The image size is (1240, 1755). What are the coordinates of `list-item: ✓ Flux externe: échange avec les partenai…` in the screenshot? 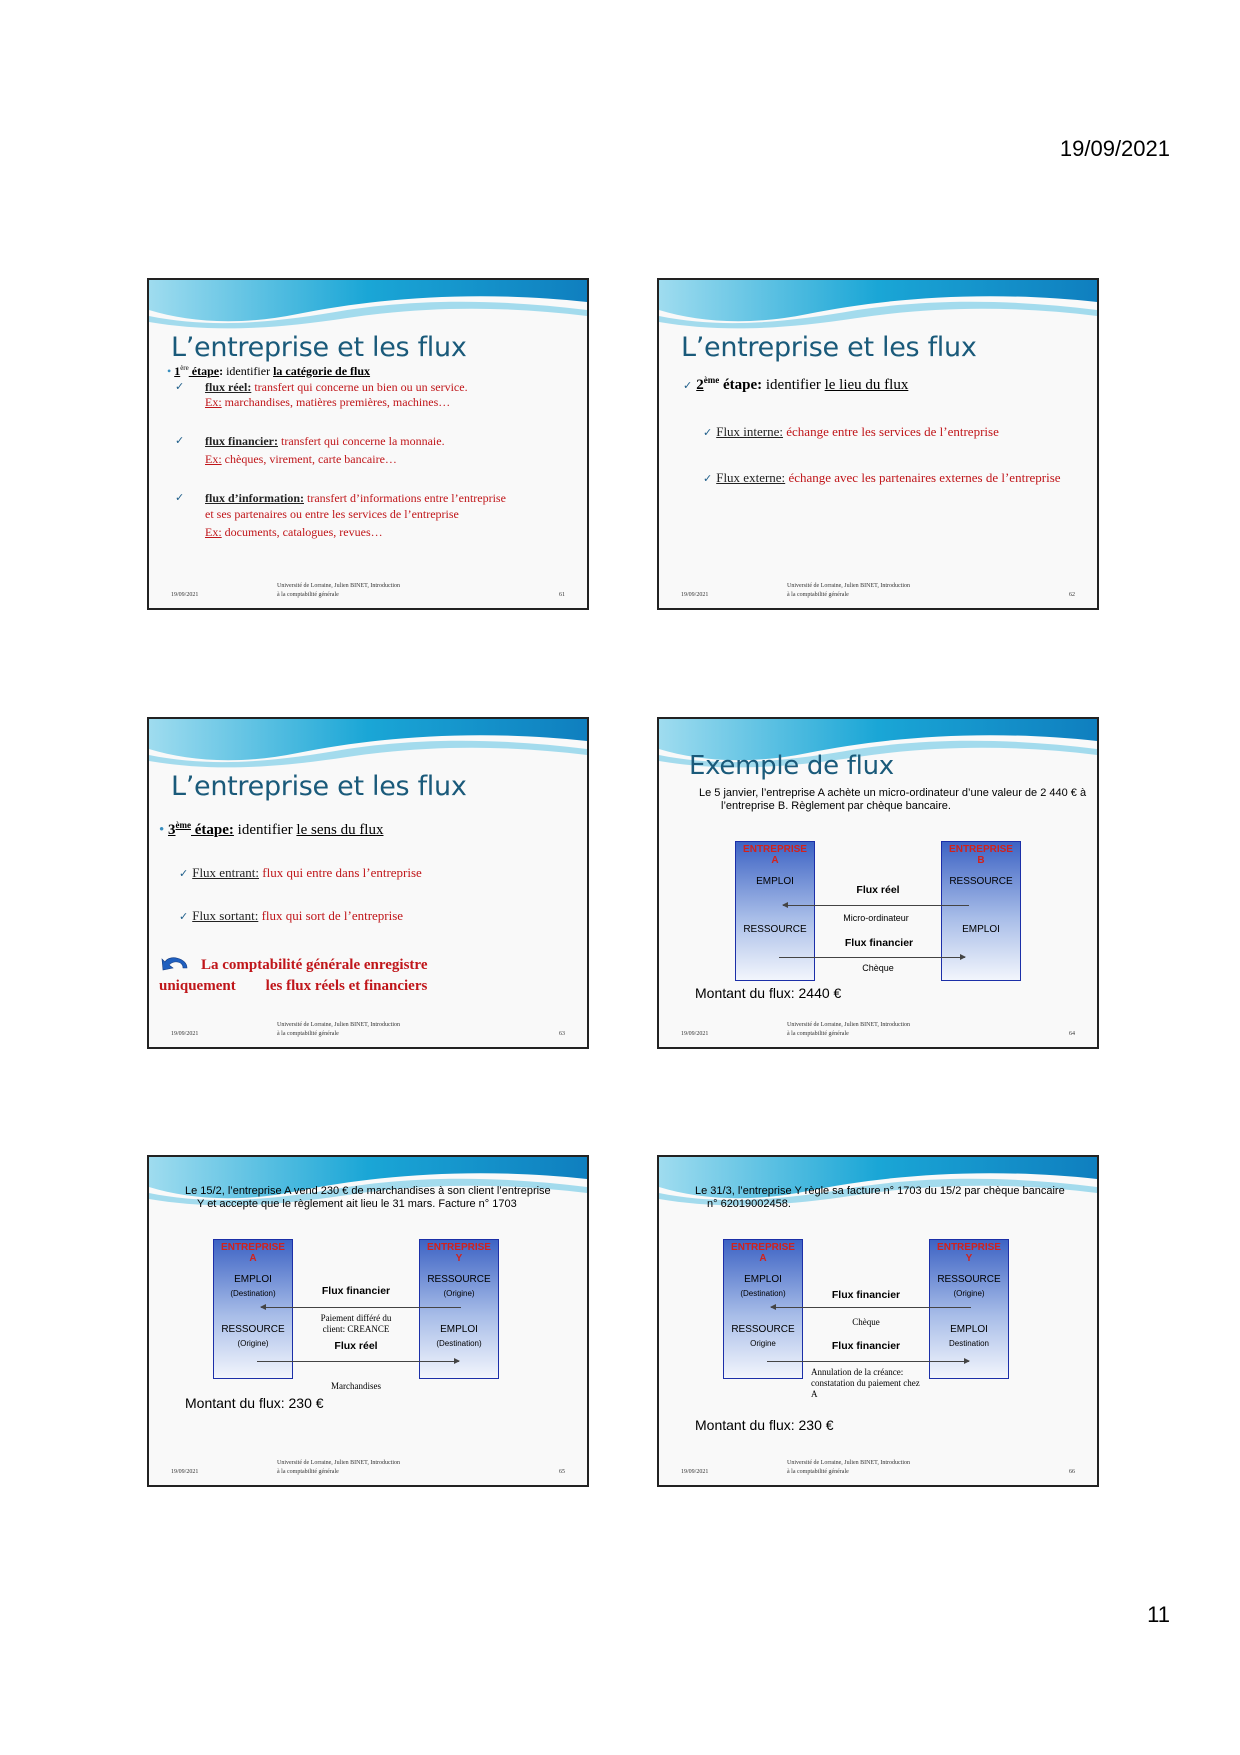 It's located at (882, 477).